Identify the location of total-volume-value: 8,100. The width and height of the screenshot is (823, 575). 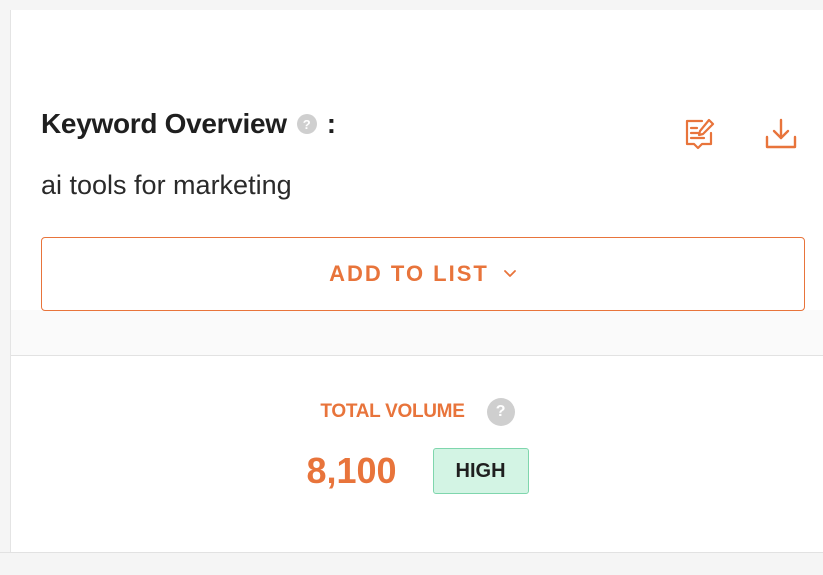
(351, 470).